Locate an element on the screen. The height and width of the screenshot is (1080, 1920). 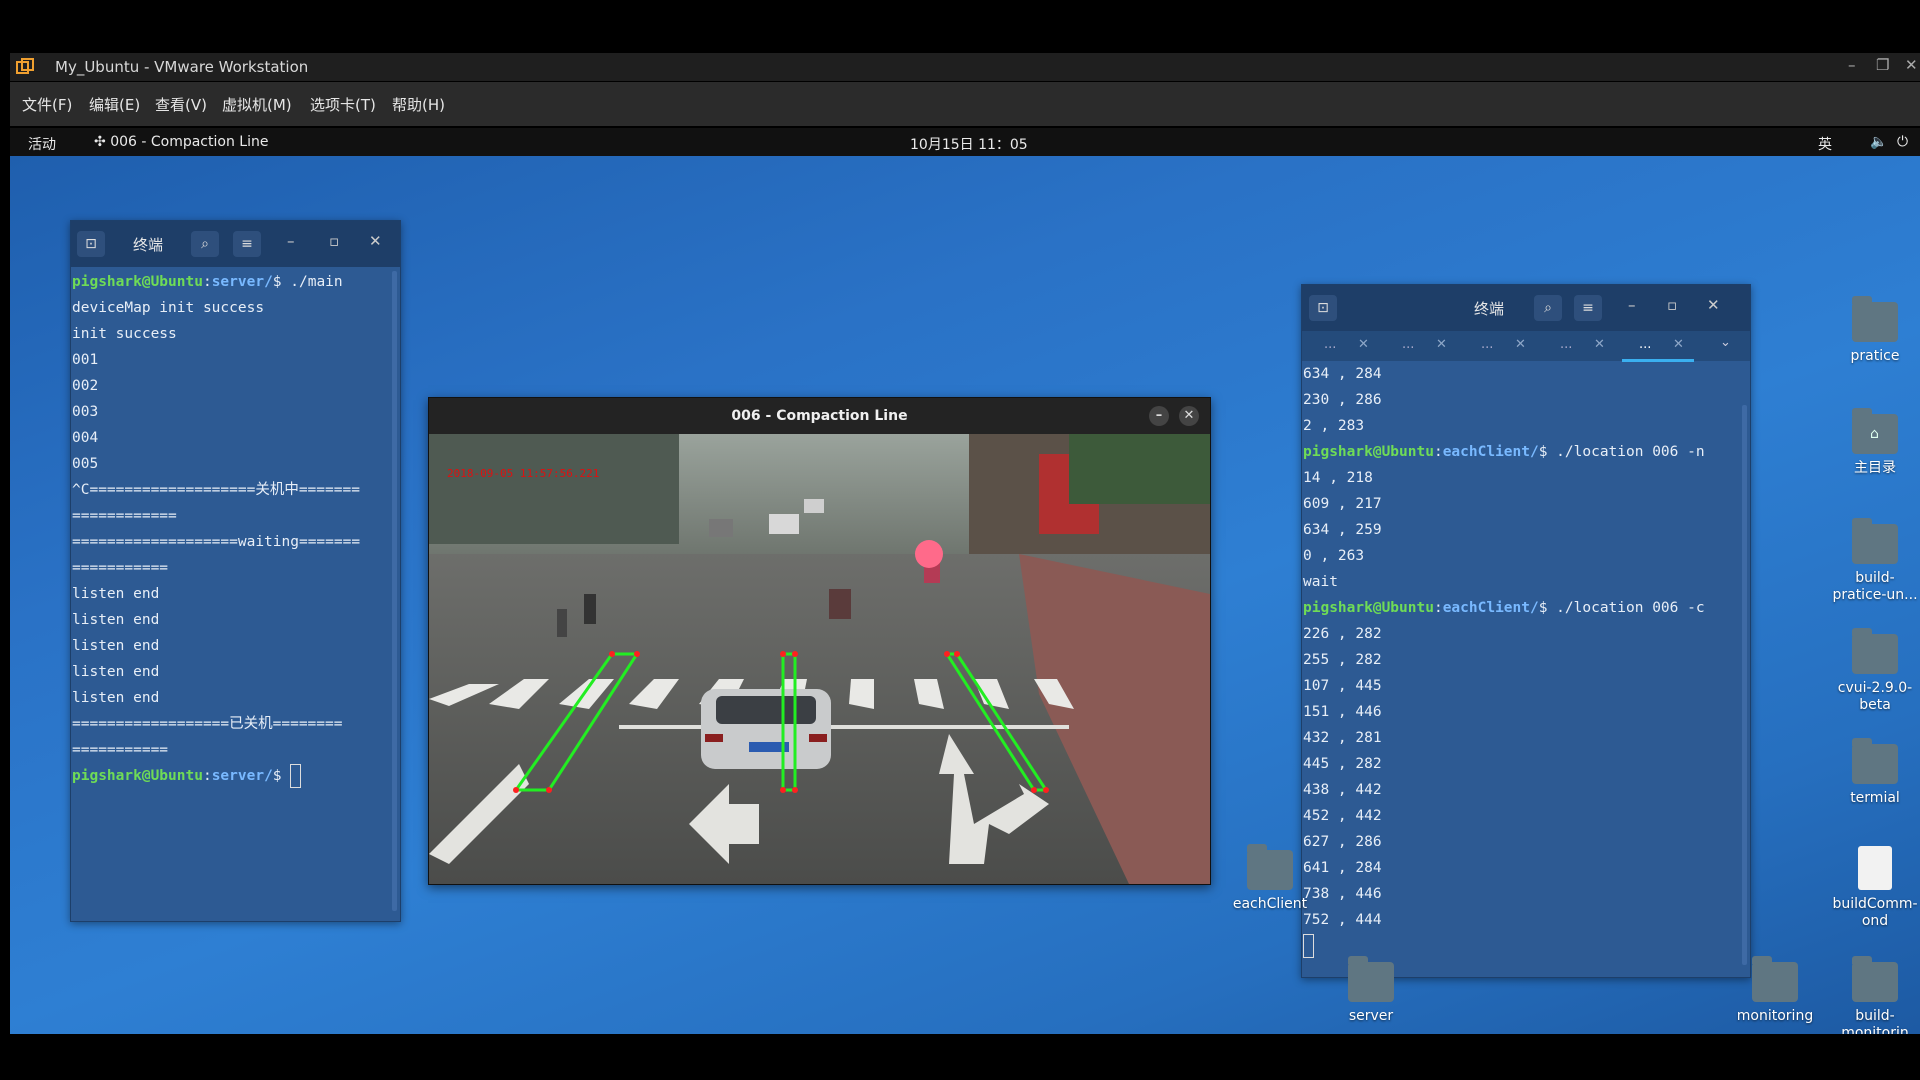
output-text: 002 is located at coordinates (85, 386).